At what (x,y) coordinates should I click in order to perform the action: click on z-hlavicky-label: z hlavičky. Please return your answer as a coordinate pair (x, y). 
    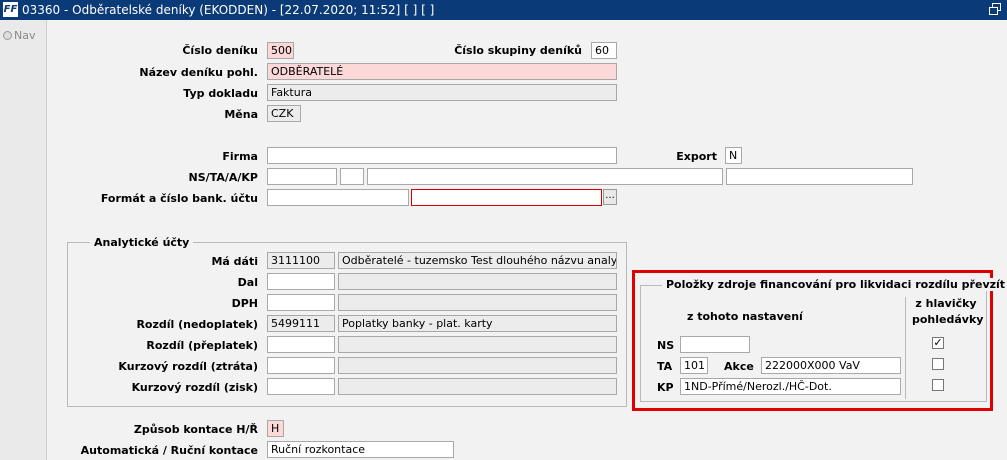
    Looking at the image, I should click on (946, 303).